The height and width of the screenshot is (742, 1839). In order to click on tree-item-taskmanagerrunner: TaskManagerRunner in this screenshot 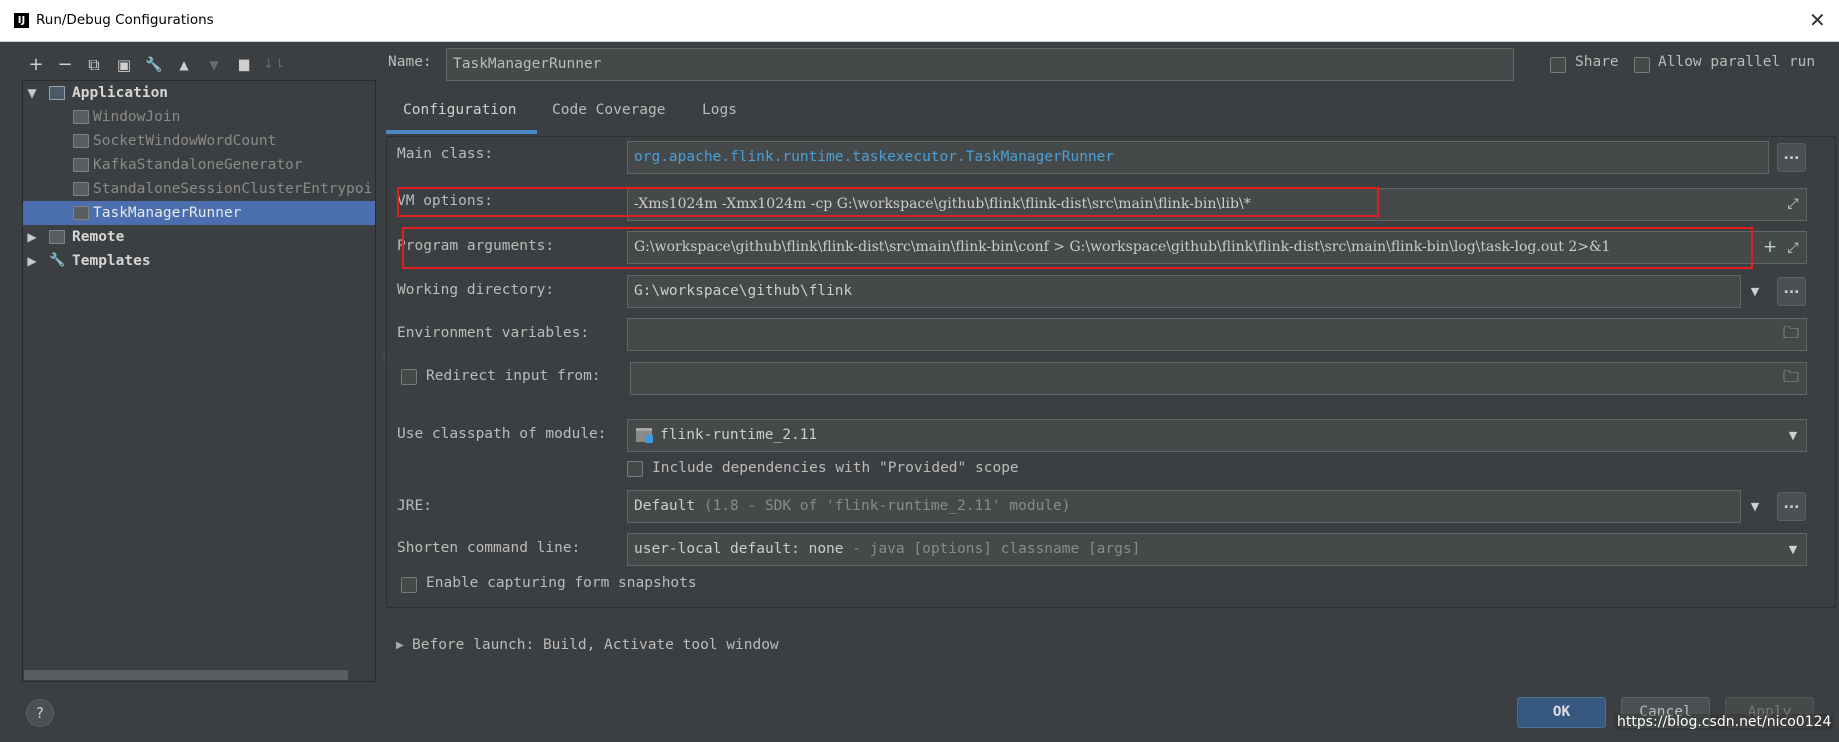, I will do `click(199, 213)`.